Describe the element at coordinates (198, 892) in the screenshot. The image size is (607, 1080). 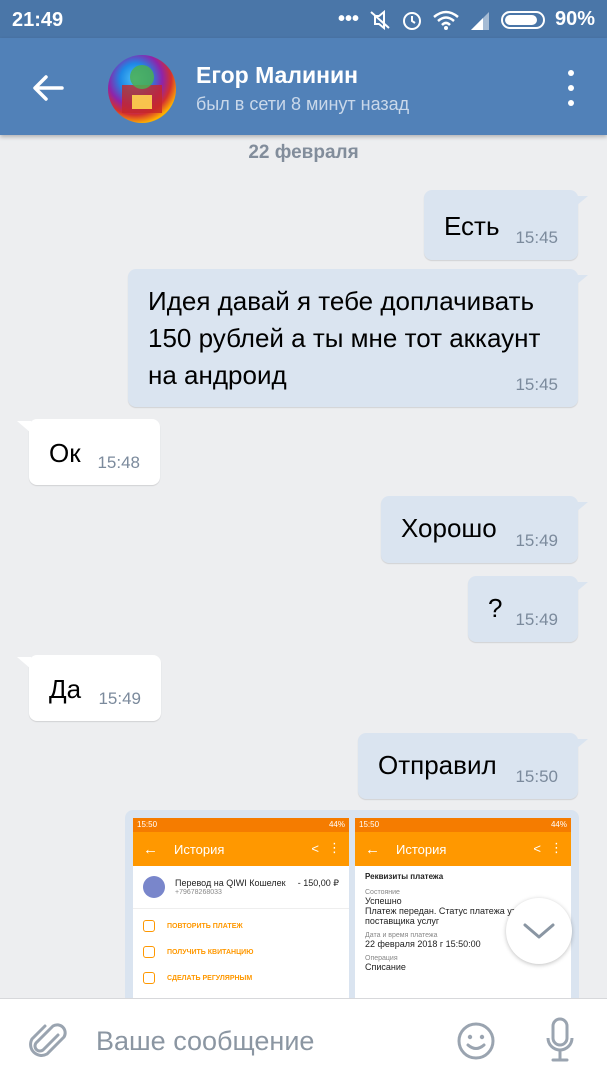
I see `shot-transfer-phone: +79678268033` at that location.